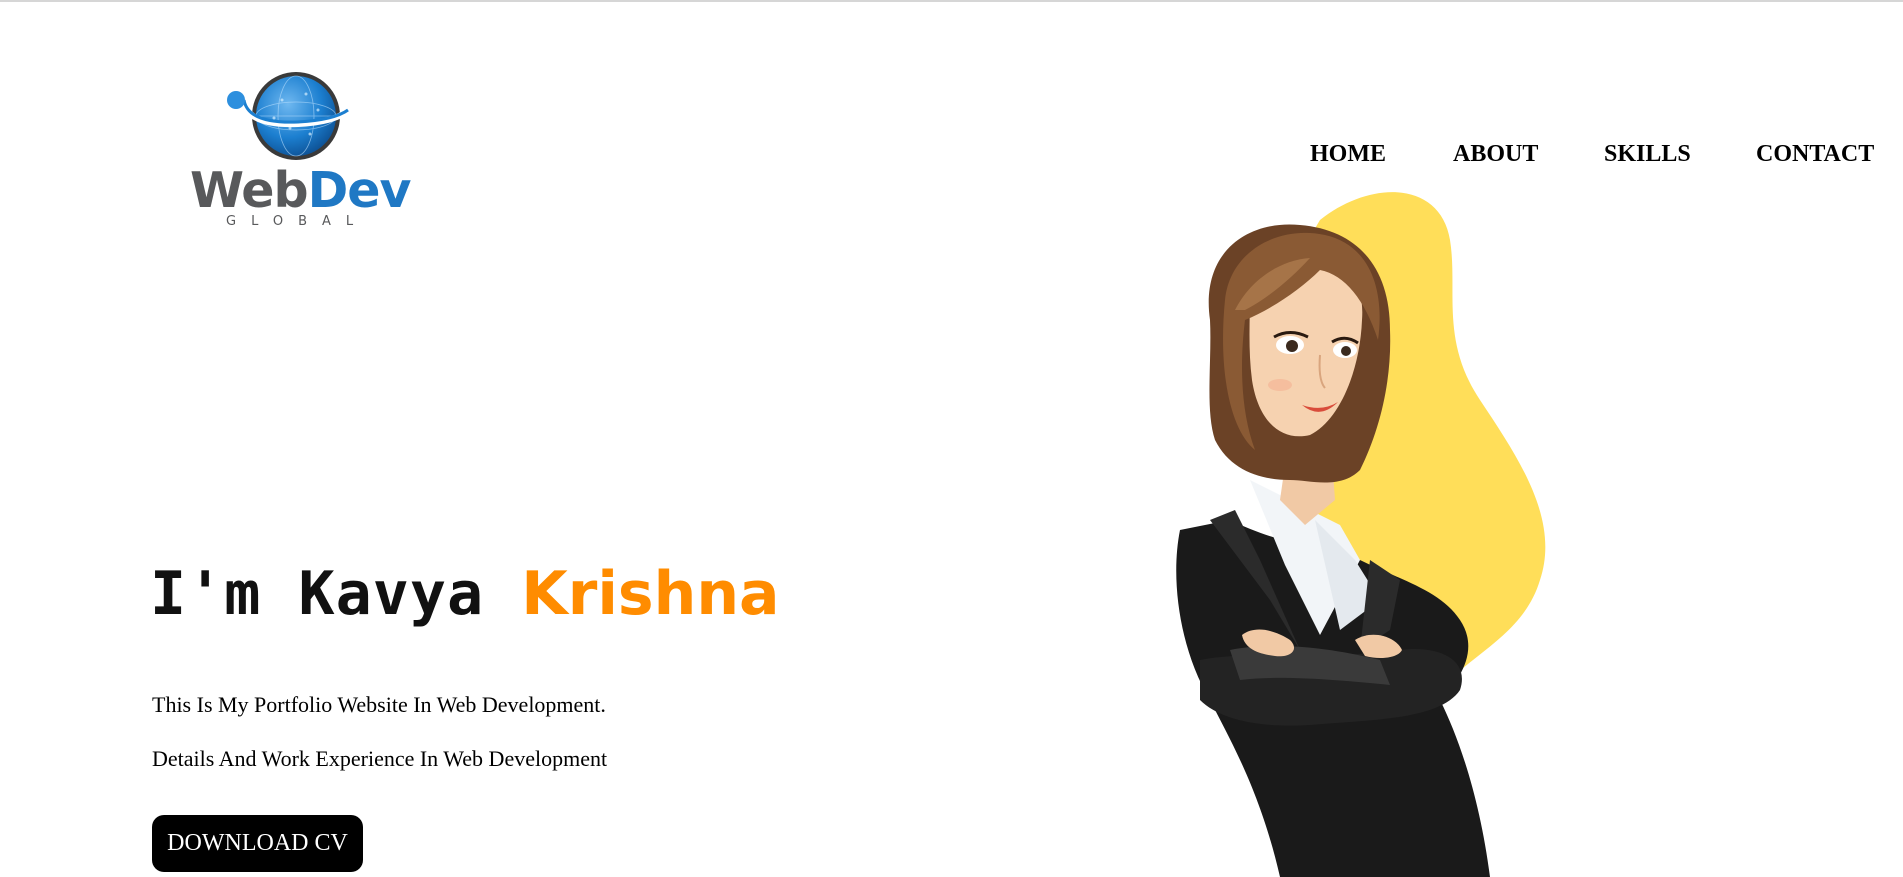 The width and height of the screenshot is (1903, 877). Describe the element at coordinates (249, 190) in the screenshot. I see `logo-word-web: Web` at that location.